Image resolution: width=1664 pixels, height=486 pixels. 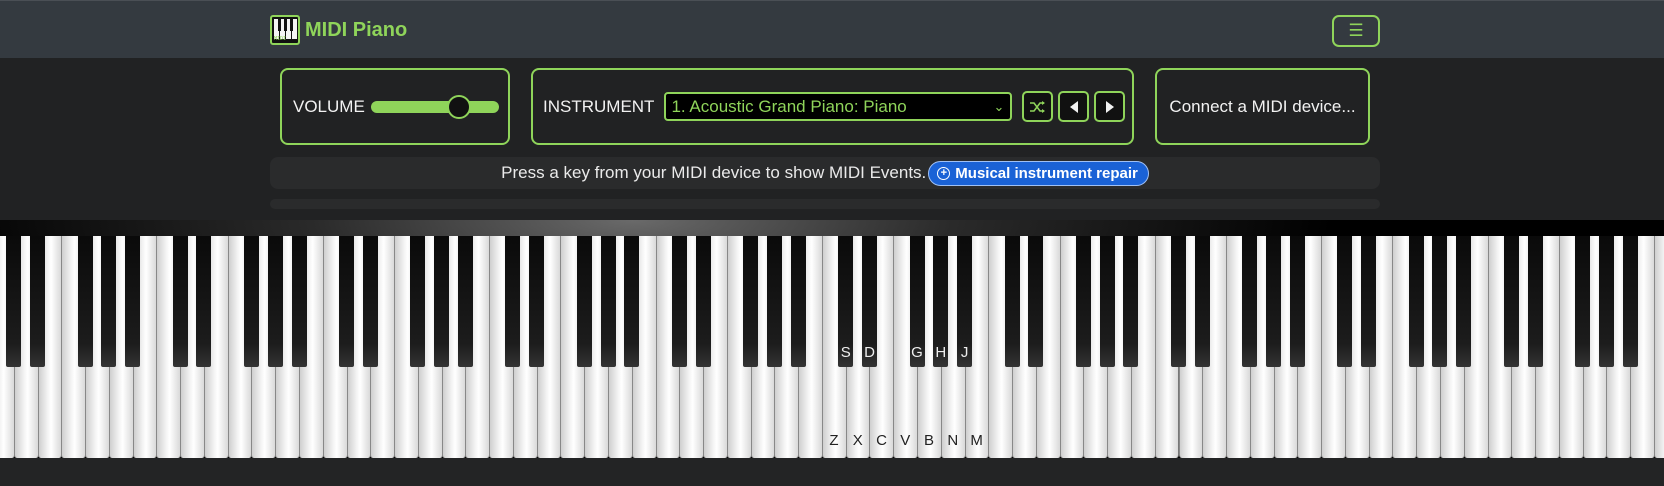 I want to click on menu-toggle-button: ☰, so click(x=1356, y=31).